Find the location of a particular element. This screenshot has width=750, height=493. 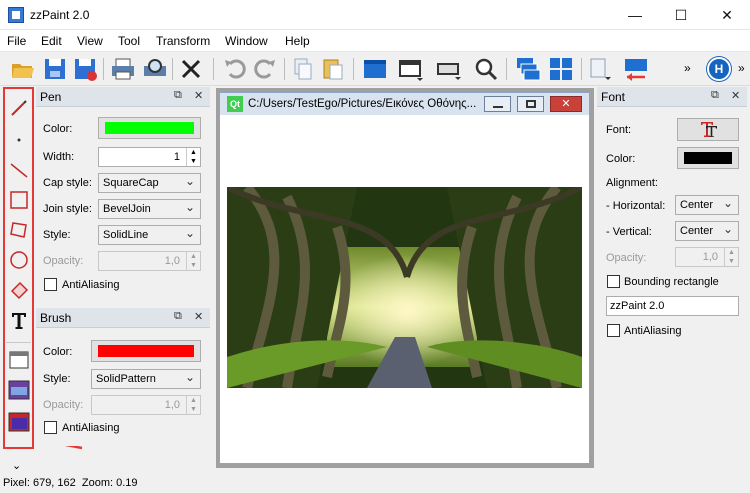

horizontal-label: - Horizontal: is located at coordinates (636, 206).